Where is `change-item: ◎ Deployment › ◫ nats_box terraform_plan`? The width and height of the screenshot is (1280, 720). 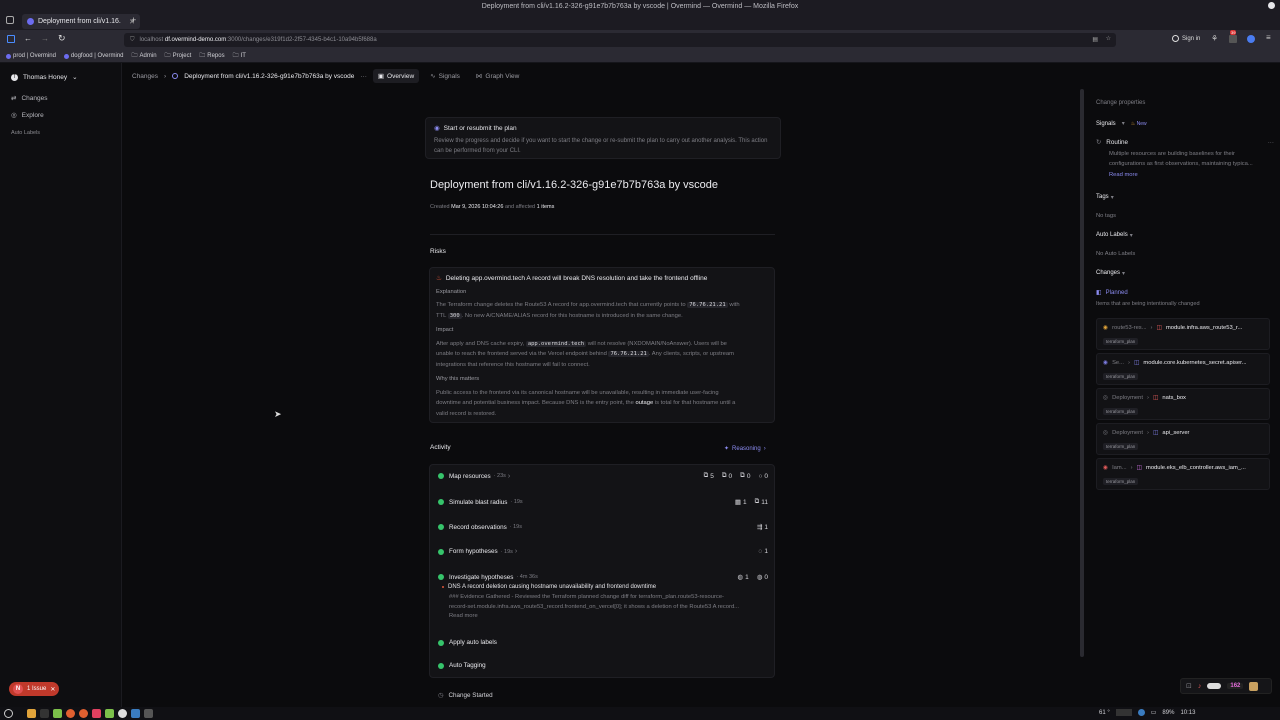
change-item: ◎ Deployment › ◫ nats_box terraform_plan is located at coordinates (1183, 404).